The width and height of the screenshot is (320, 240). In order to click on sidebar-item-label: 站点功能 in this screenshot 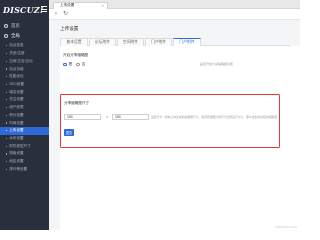, I will do `click(16, 68)`.